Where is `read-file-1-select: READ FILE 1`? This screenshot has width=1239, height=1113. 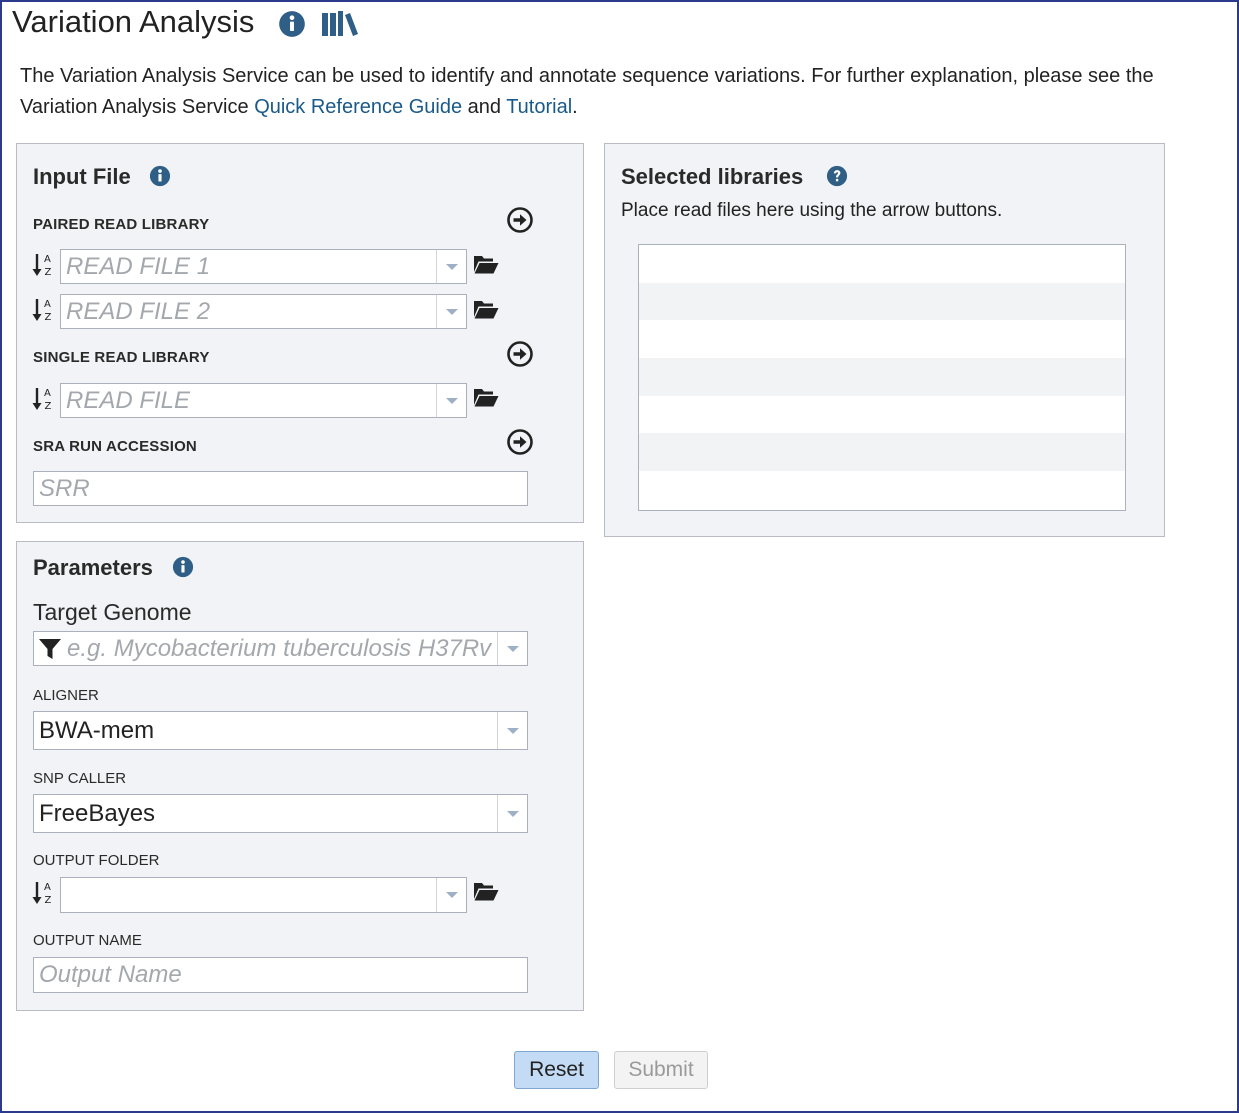 read-file-1-select: READ FILE 1 is located at coordinates (263, 266).